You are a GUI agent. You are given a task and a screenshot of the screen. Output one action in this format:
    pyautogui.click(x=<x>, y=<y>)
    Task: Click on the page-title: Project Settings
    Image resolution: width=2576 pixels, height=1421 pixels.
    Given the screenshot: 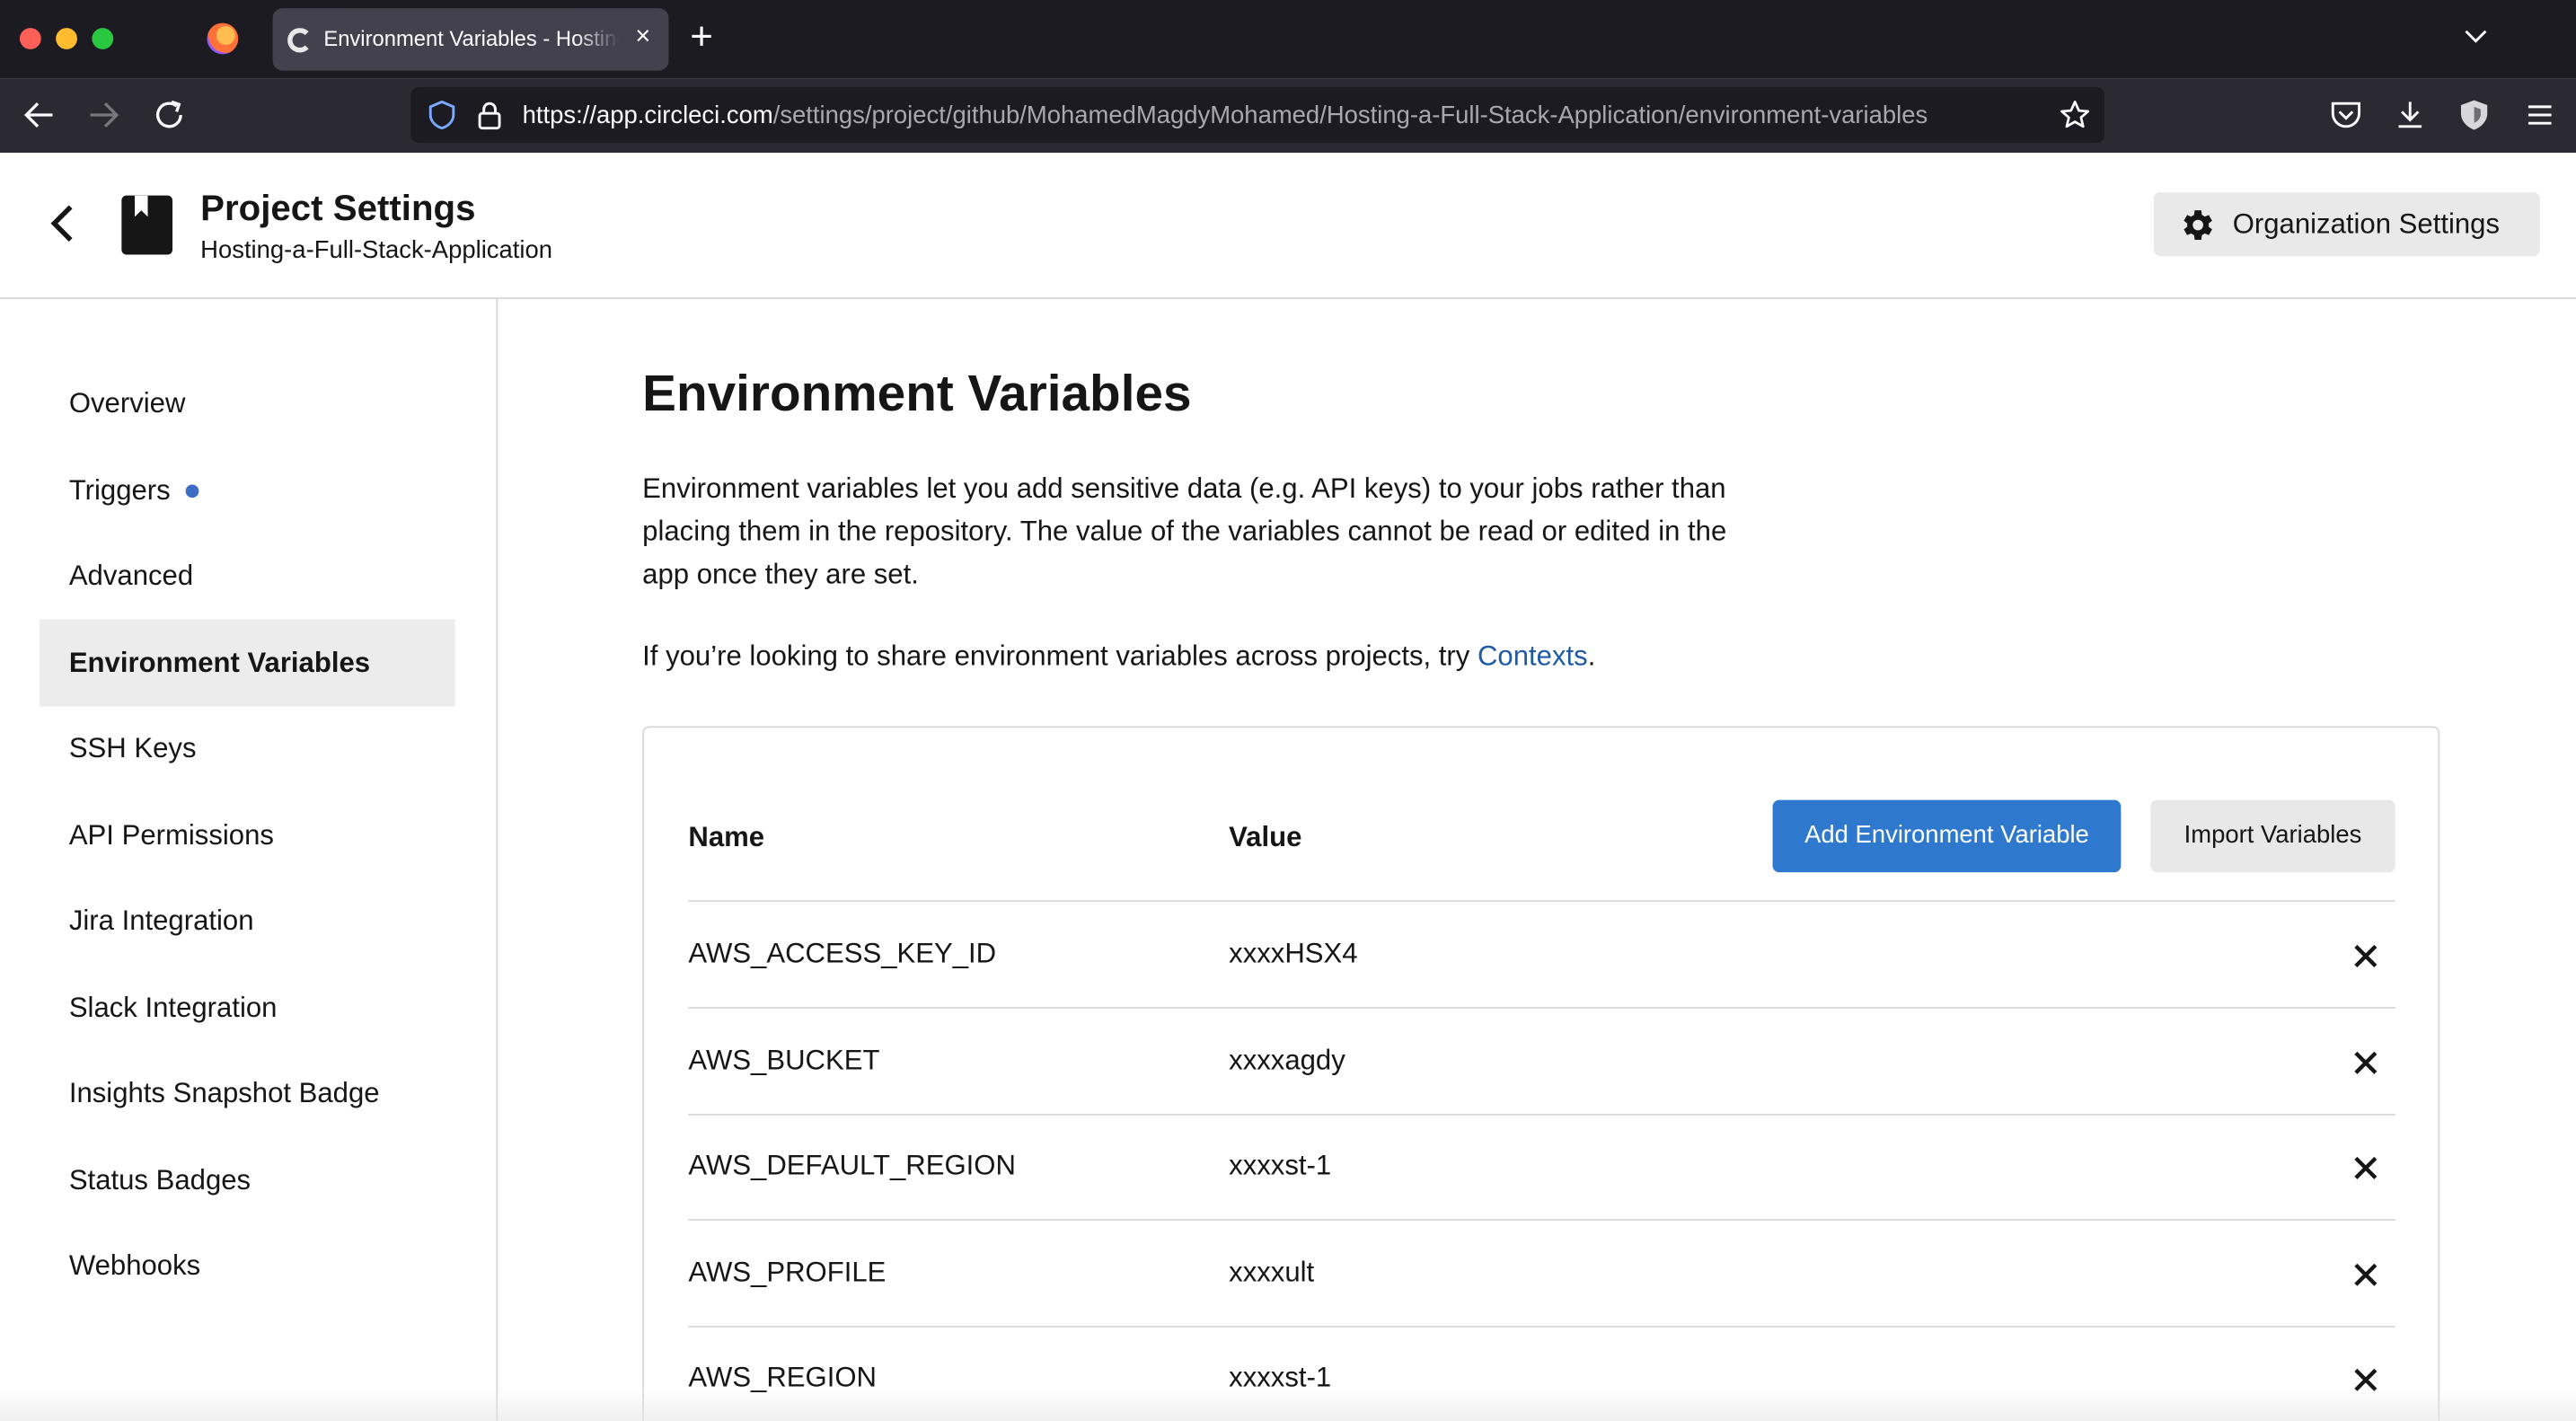 What is the action you would take?
    pyautogui.click(x=338, y=208)
    